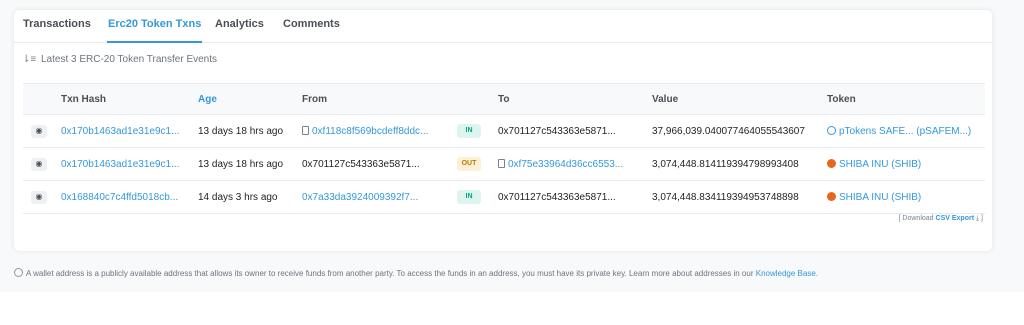 The height and width of the screenshot is (325, 1024). What do you see at coordinates (982, 218) in the screenshot?
I see `download-suffix: ]` at bounding box center [982, 218].